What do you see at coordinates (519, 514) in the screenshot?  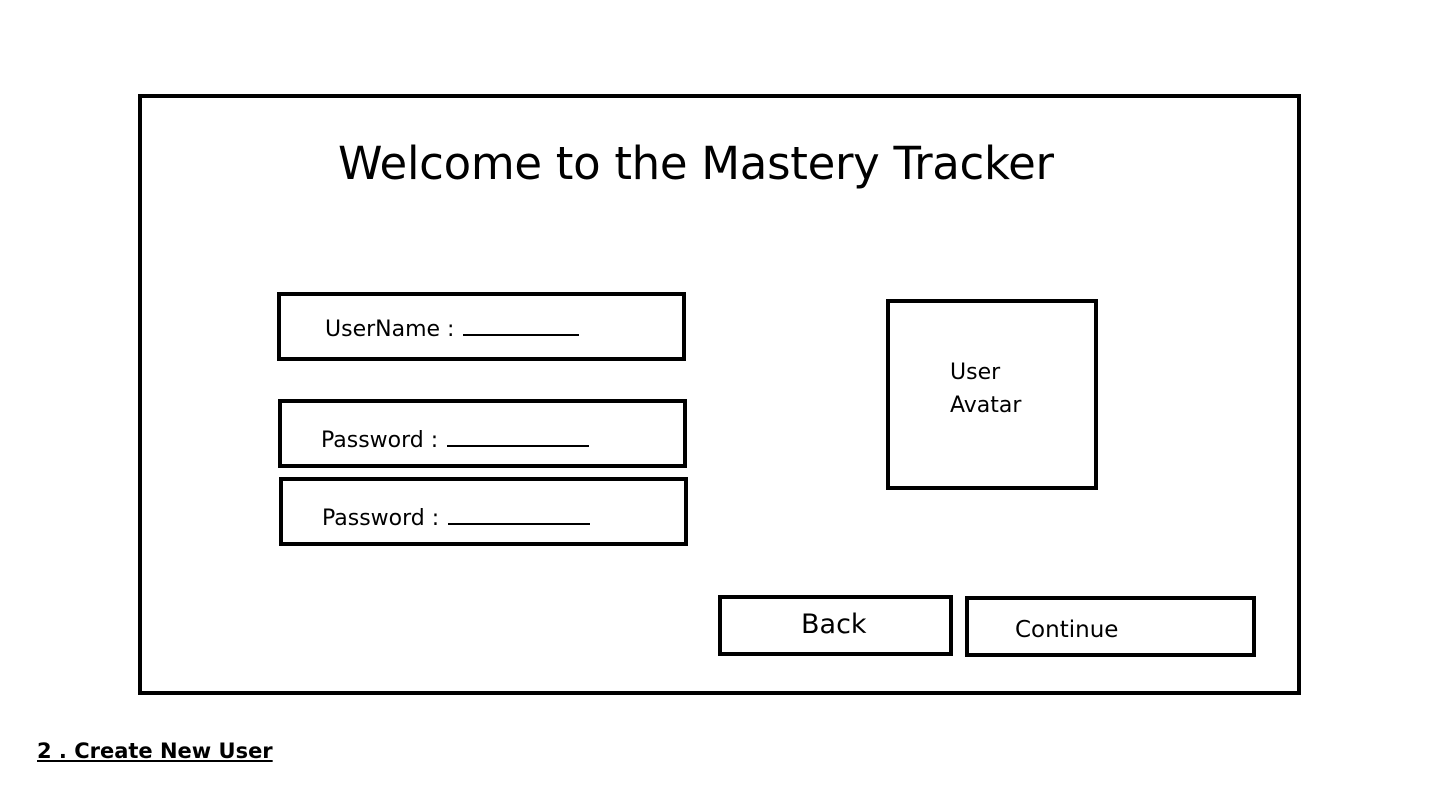 I see `confirm-password-input-line` at bounding box center [519, 514].